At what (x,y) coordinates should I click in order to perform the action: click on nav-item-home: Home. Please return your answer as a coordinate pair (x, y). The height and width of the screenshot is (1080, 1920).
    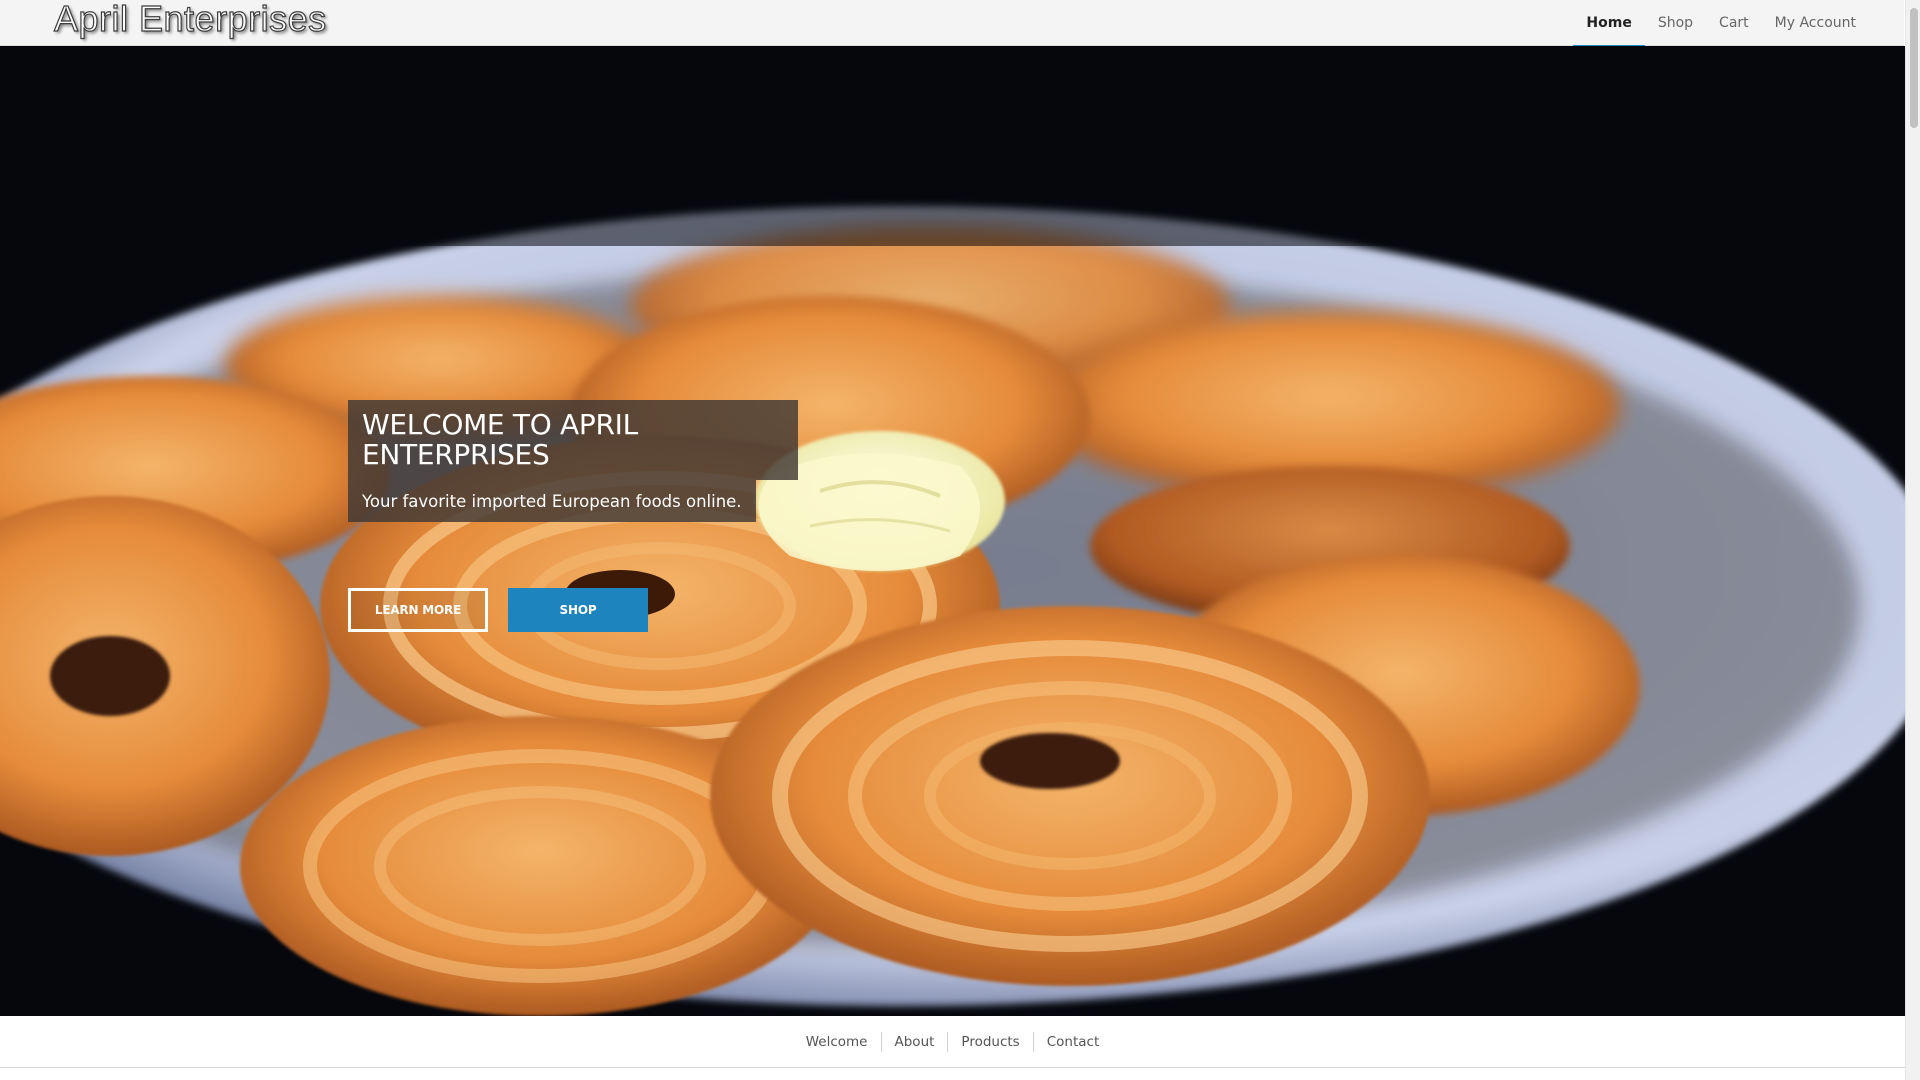
    Looking at the image, I should click on (1609, 23).